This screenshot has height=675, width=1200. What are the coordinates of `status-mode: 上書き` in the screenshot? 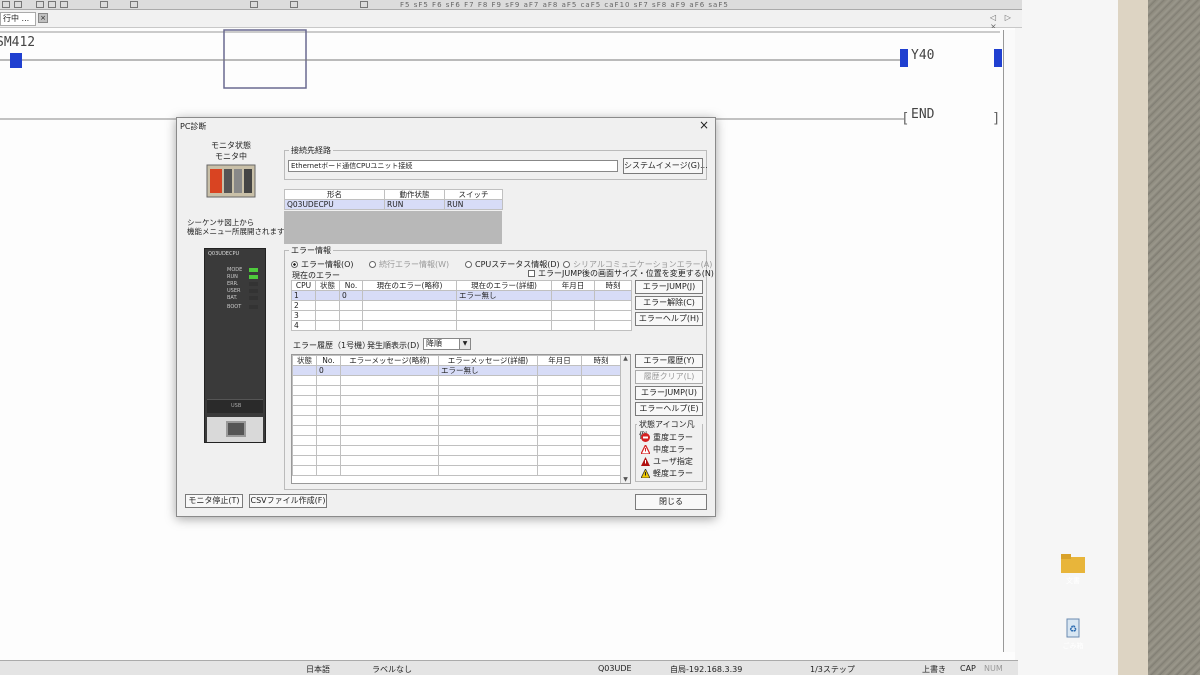 It's located at (934, 669).